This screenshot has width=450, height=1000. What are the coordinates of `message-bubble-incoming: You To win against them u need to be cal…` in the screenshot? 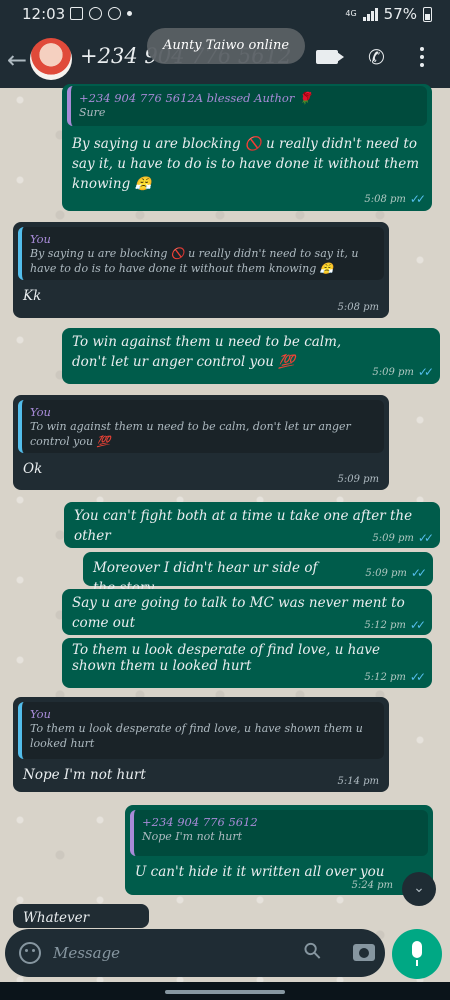 It's located at (201, 442).